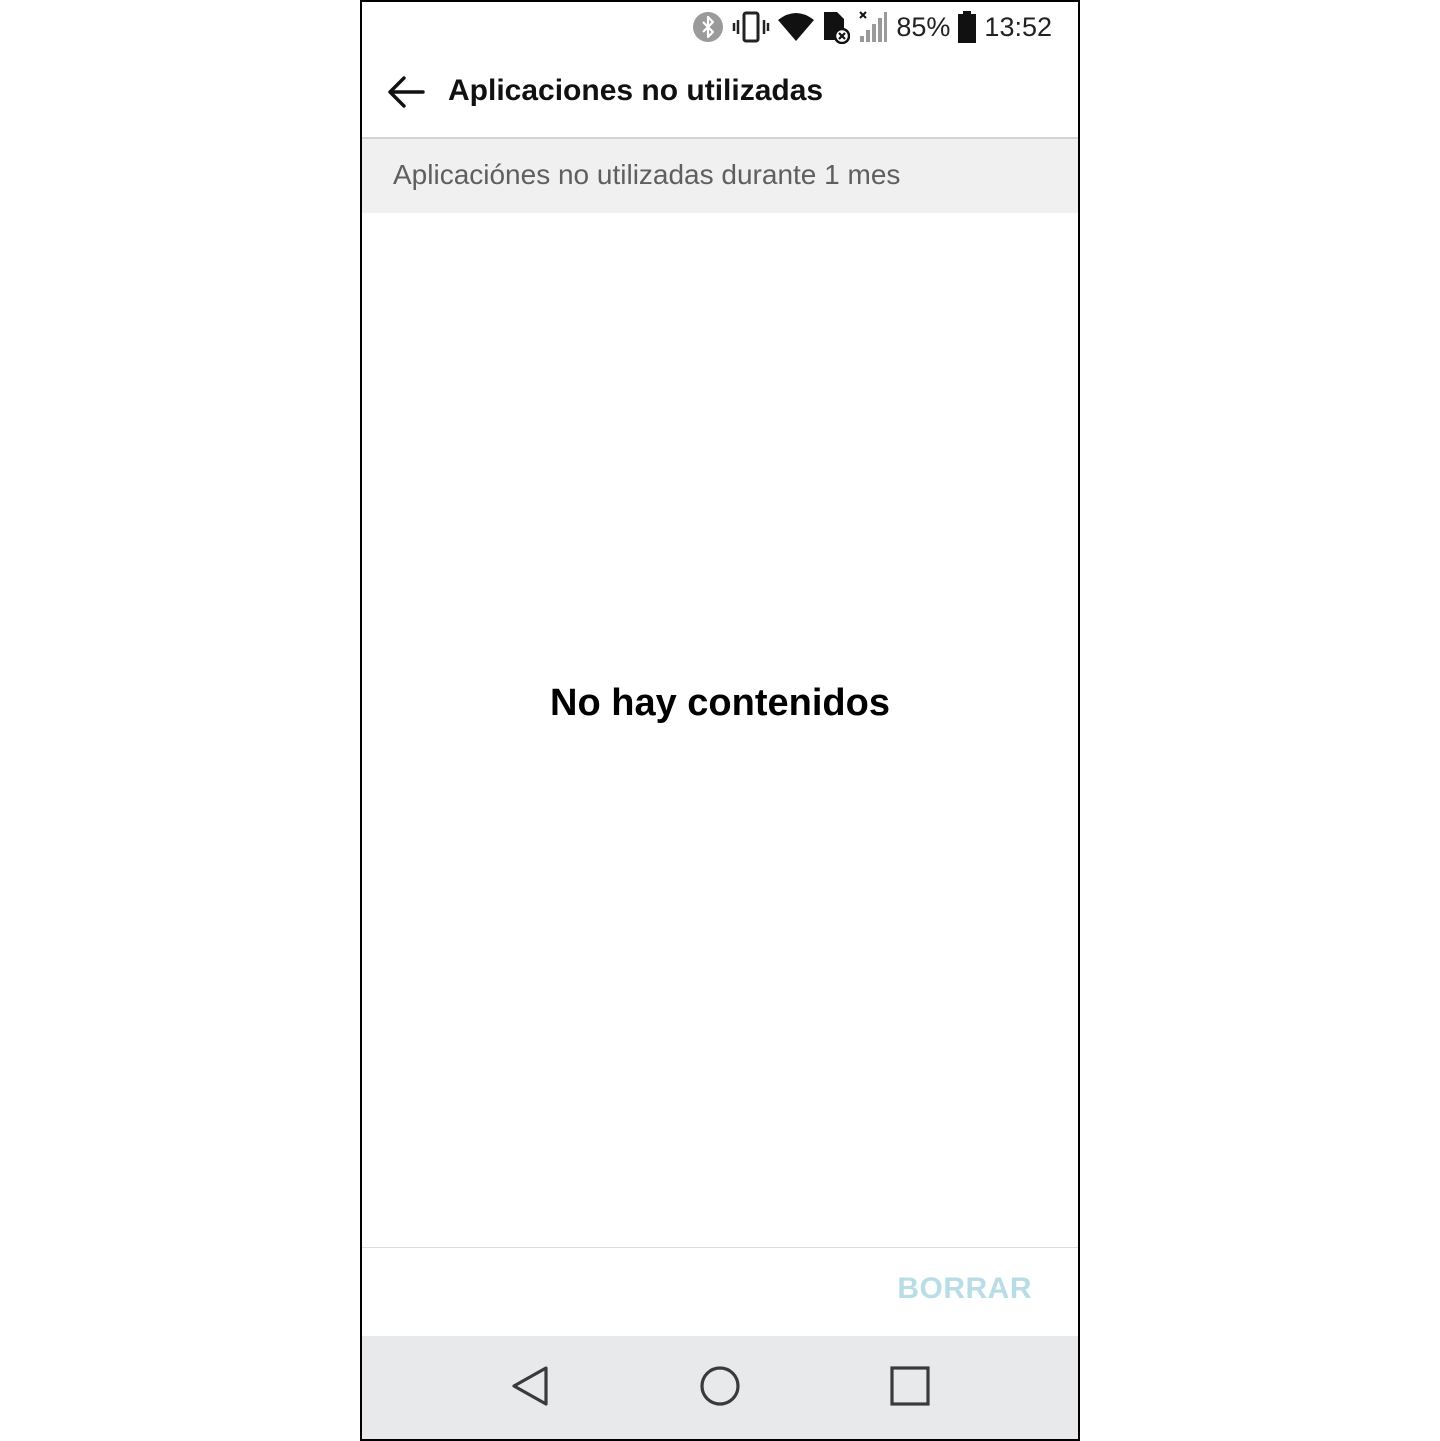 The image size is (1440, 1441). I want to click on status-bar: 85% 13:52, so click(720, 27).